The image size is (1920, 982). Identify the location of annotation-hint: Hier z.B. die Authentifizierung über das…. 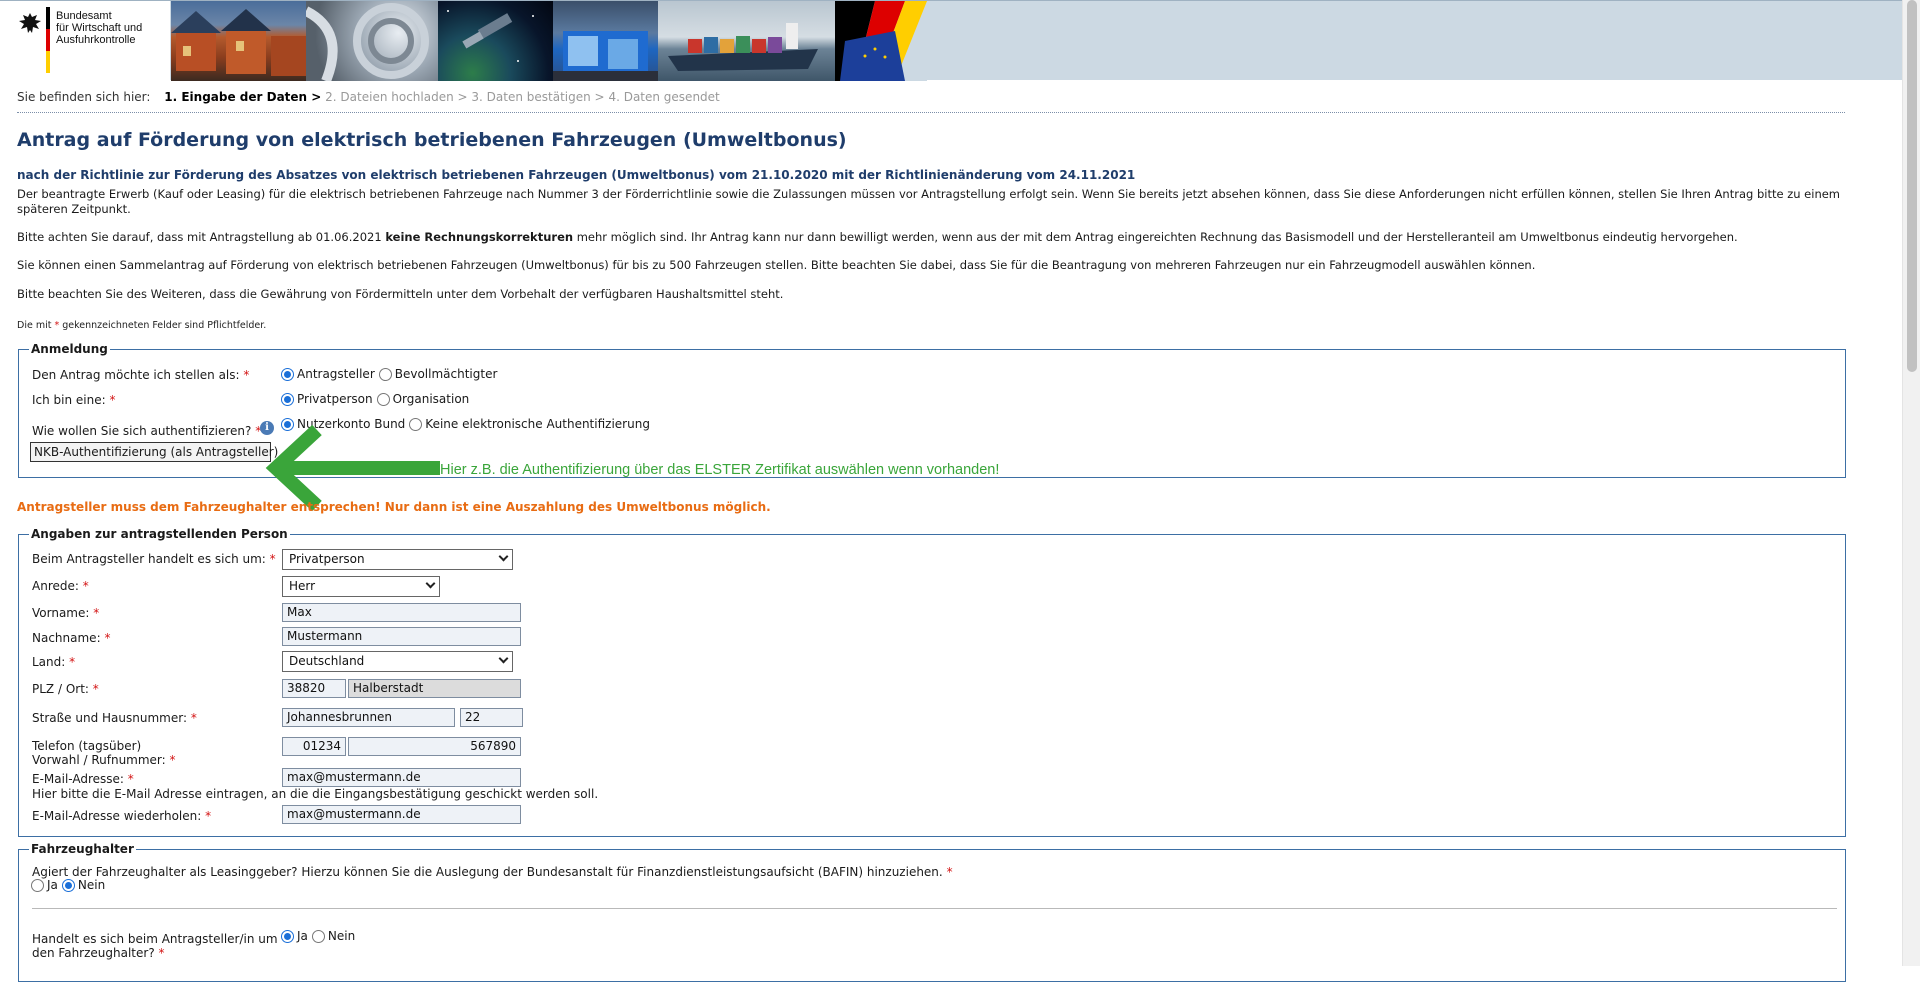
(720, 470).